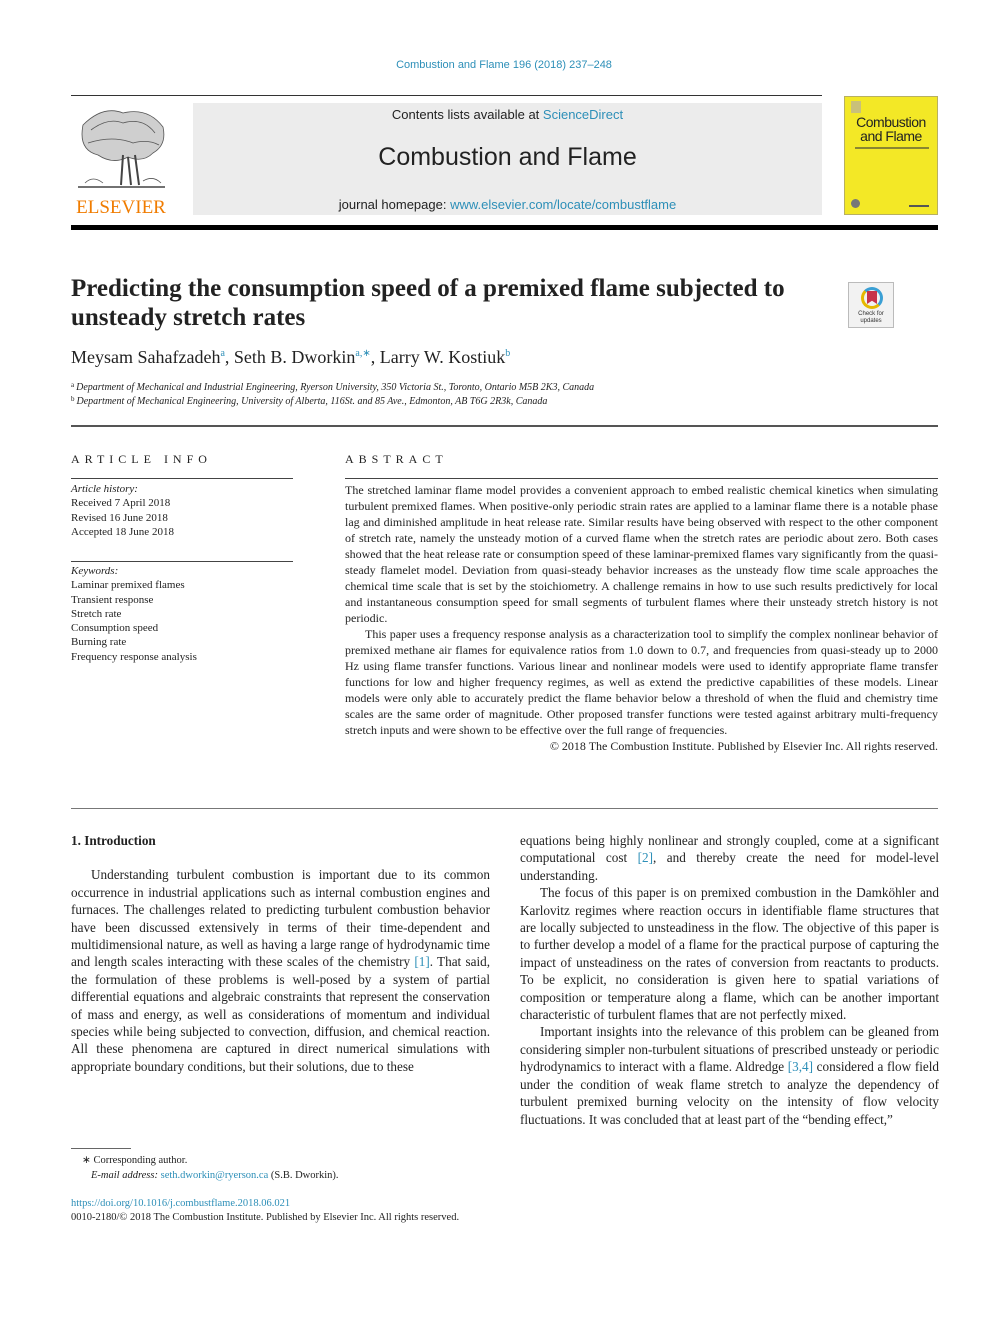  I want to click on article-info-heading: ARTICLE INFO, so click(141, 459).